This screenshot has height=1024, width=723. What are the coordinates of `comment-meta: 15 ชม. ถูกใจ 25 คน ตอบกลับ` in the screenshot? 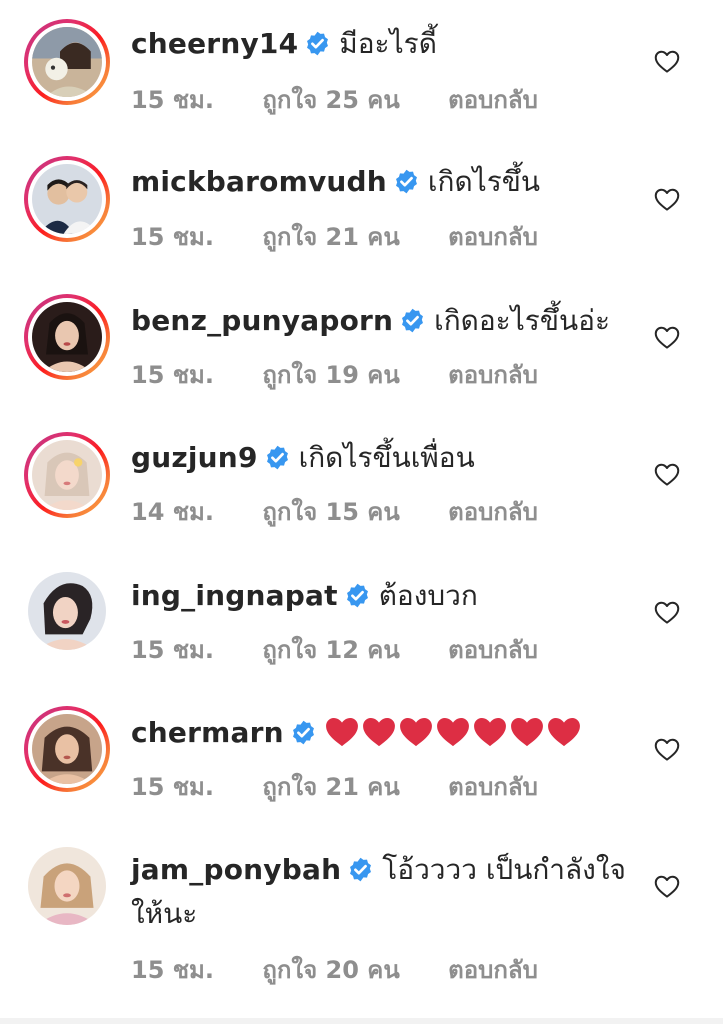 It's located at (354, 99).